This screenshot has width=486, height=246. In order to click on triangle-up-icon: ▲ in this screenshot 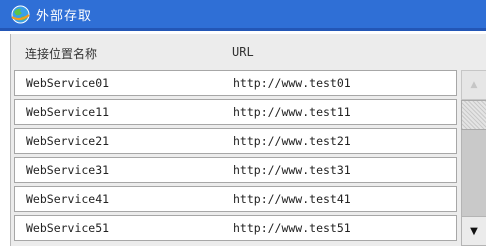, I will do `click(474, 85)`.